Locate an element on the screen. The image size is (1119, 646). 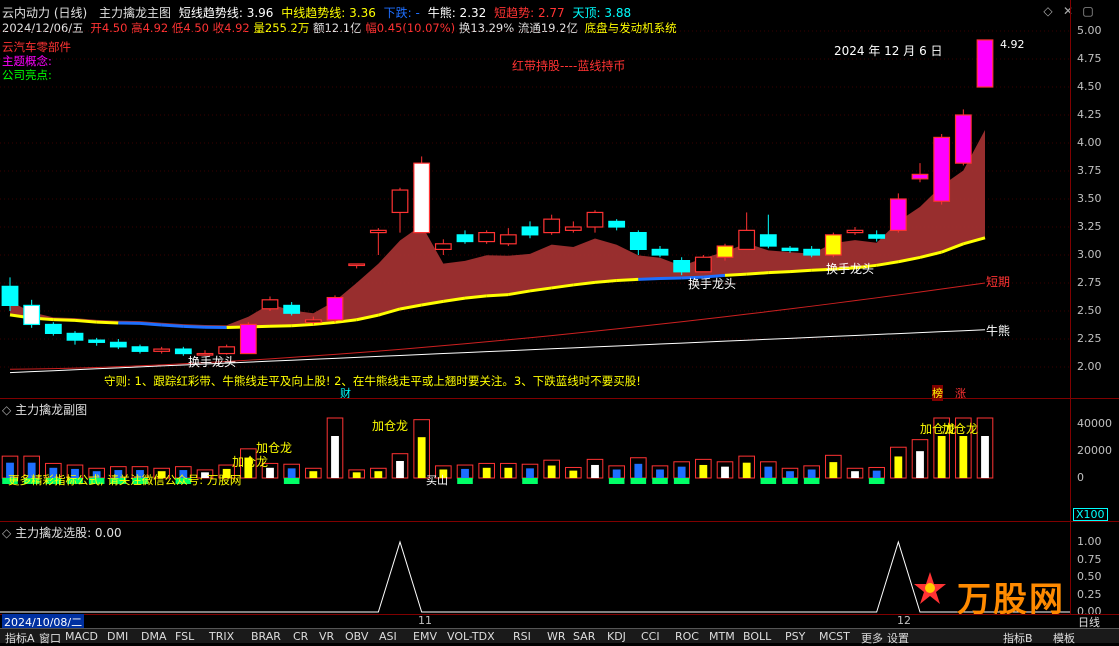
tab-0: 指标A is located at coordinates (20, 638).